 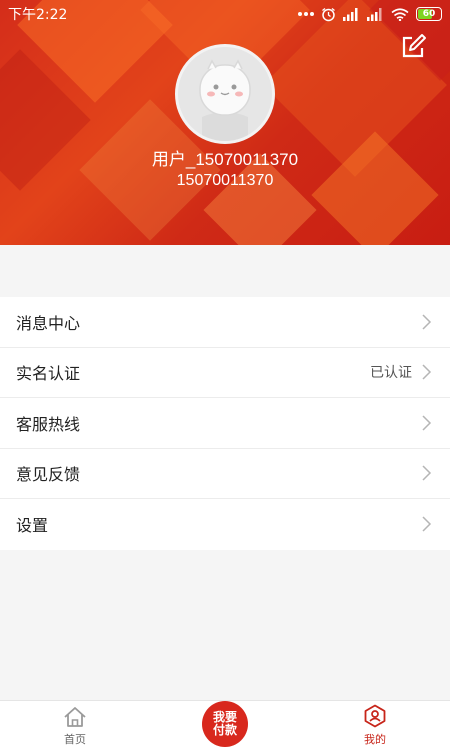 I want to click on menu-item-settings: 设置, so click(x=225, y=524).